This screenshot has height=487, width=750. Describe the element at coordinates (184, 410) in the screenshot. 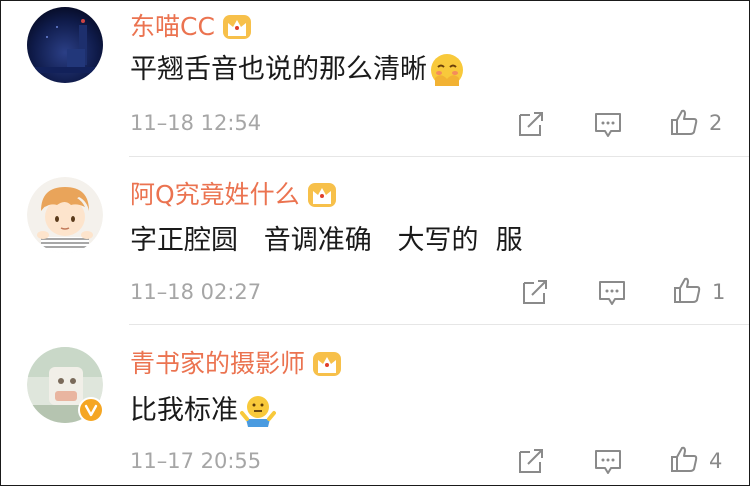

I see `comment-text: 比我标准` at that location.